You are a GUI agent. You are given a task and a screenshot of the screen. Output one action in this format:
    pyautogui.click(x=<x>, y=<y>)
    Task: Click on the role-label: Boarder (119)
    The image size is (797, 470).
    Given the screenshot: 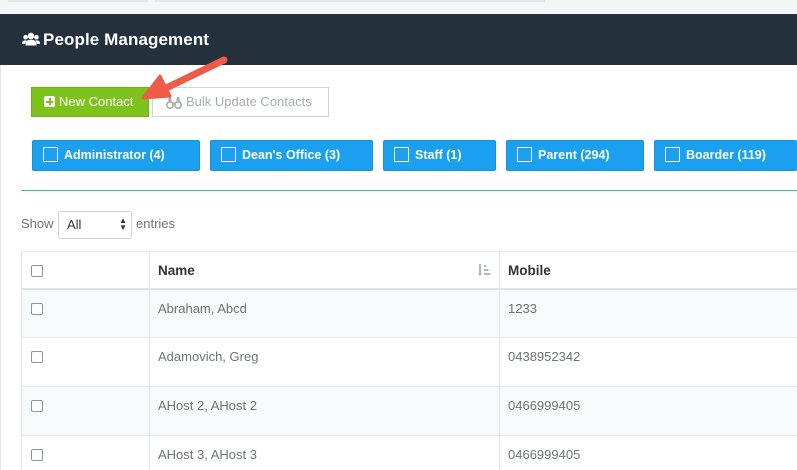 What is the action you would take?
    pyautogui.click(x=726, y=155)
    